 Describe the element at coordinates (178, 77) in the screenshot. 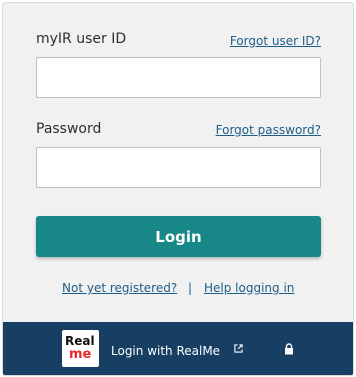

I see `user-id-input` at that location.